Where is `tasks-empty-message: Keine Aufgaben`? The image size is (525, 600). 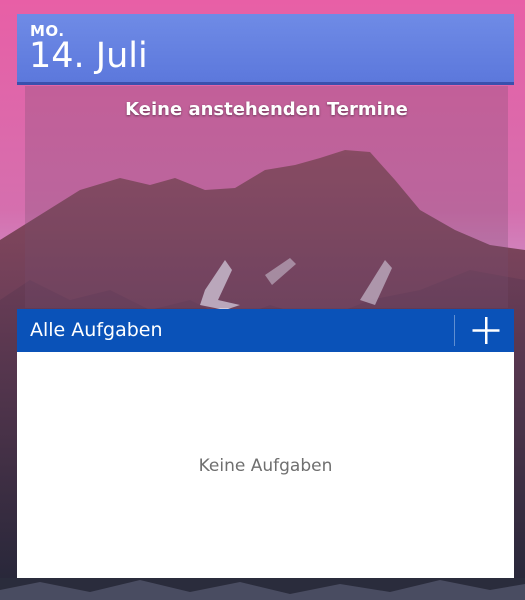 tasks-empty-message: Keine Aufgaben is located at coordinates (265, 466).